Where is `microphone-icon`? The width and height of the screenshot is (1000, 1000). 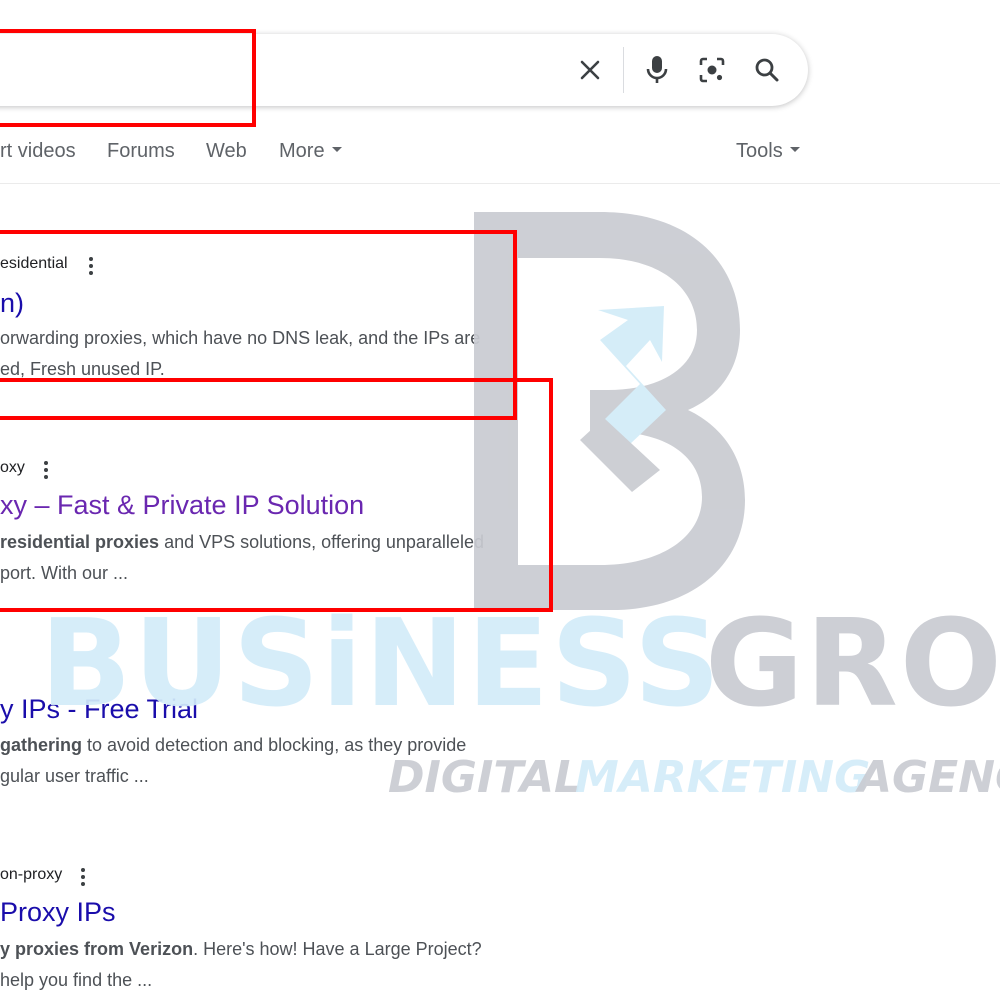
microphone-icon is located at coordinates (657, 70).